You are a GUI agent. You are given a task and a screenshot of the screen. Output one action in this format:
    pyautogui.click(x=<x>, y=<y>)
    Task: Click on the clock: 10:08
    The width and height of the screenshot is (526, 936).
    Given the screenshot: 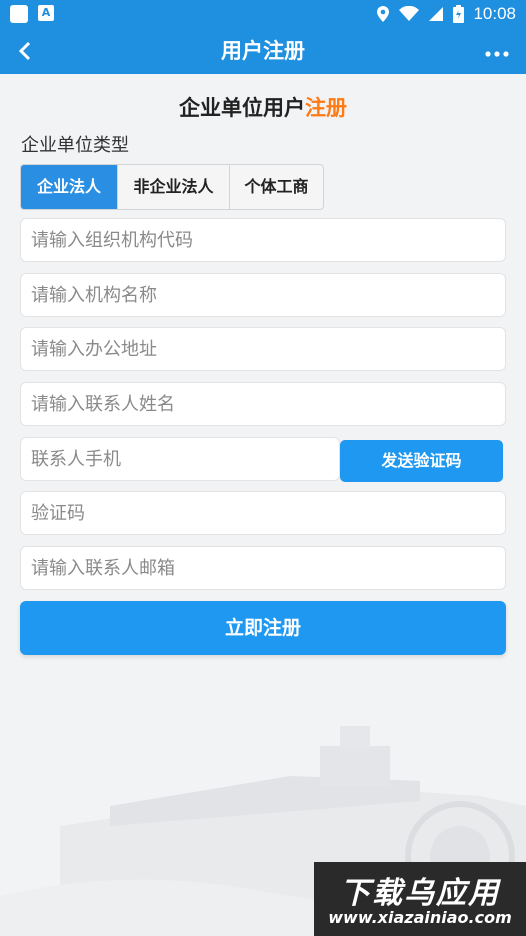 What is the action you would take?
    pyautogui.click(x=494, y=13)
    